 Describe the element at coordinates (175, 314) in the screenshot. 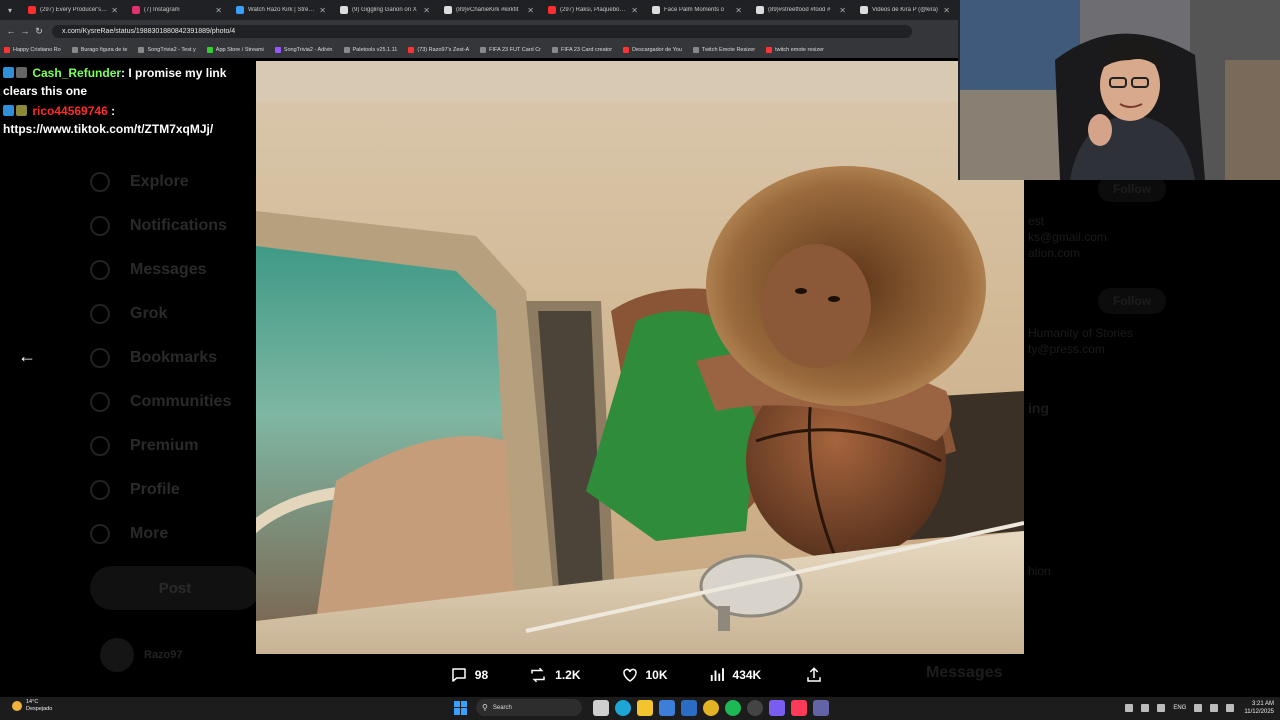

I see `nav-grok: Grok` at that location.